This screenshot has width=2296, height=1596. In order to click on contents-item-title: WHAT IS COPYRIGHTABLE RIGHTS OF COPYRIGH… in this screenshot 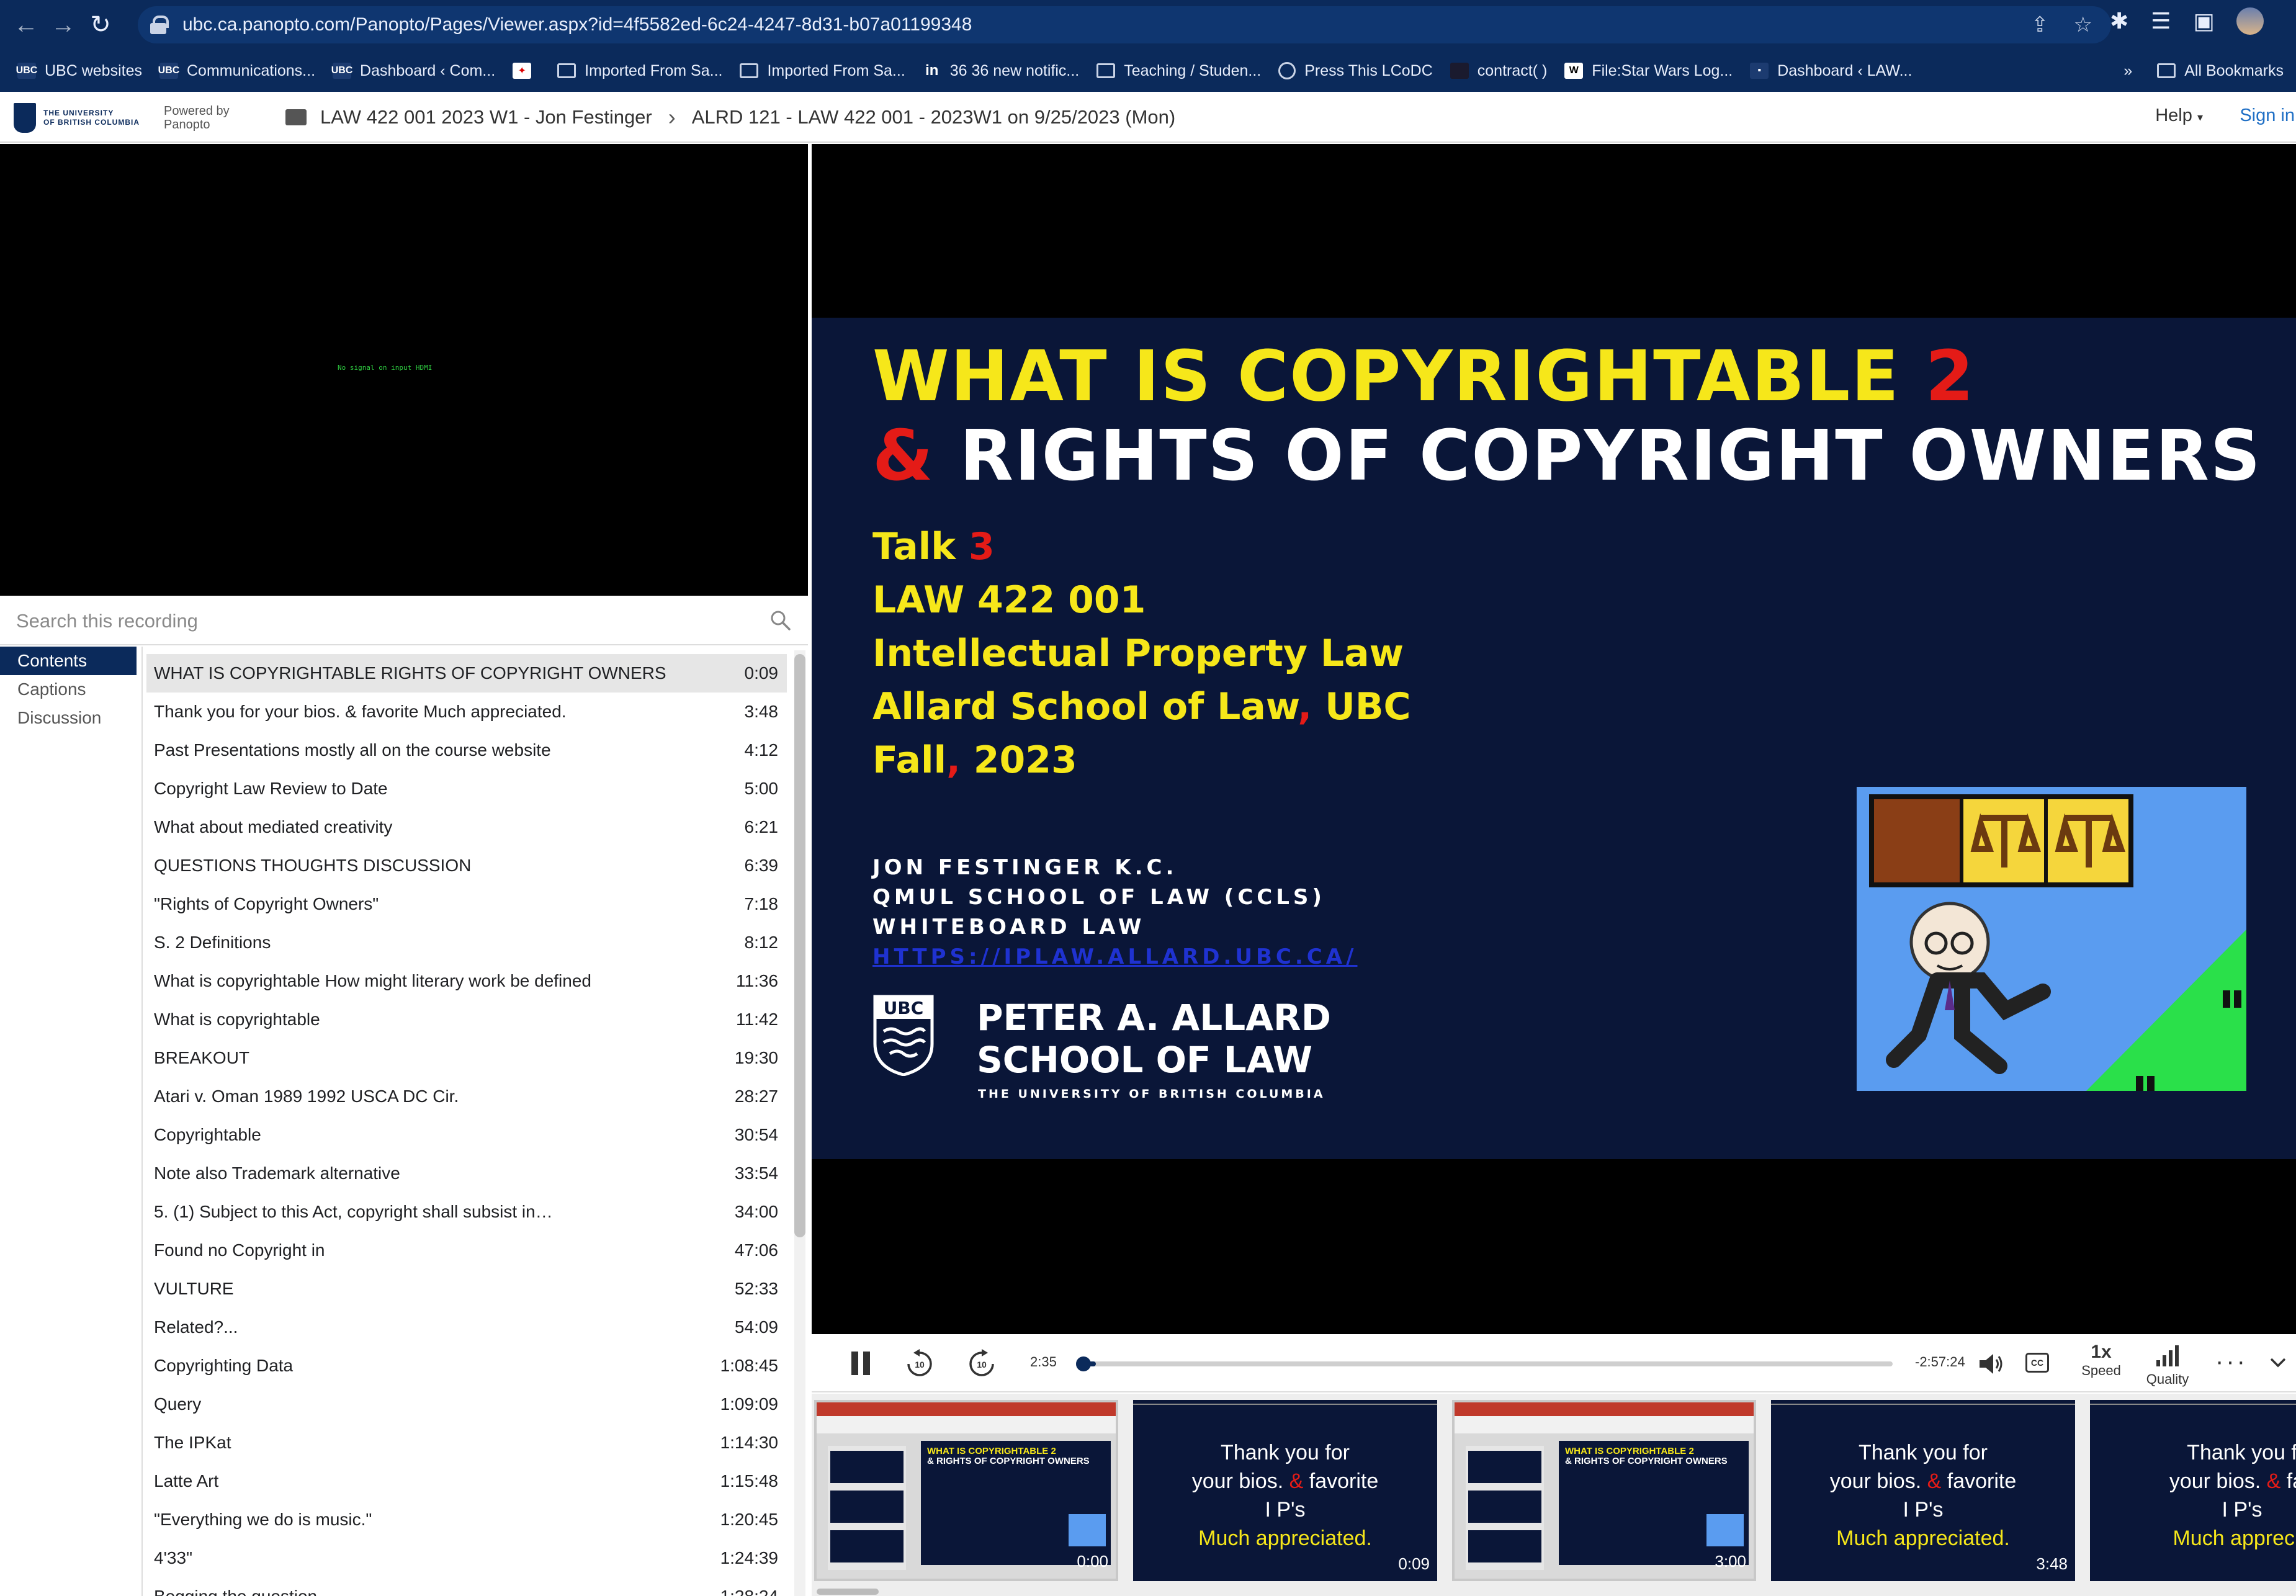, I will do `click(410, 673)`.